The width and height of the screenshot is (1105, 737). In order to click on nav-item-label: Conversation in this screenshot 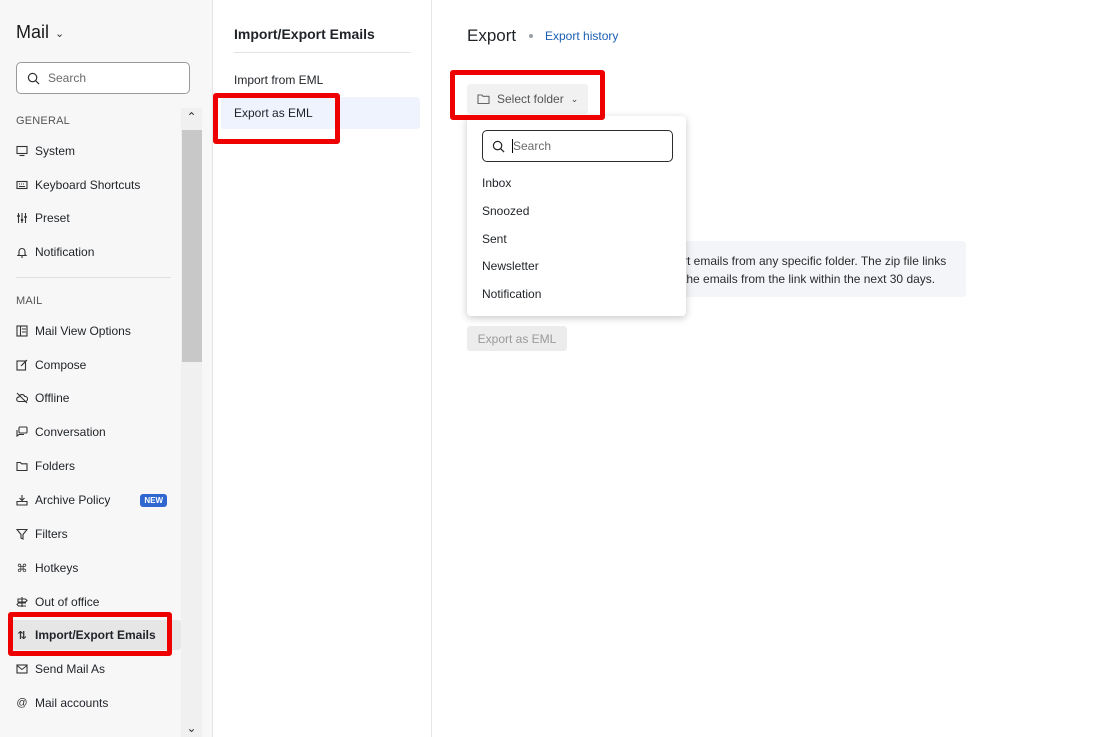, I will do `click(70, 432)`.